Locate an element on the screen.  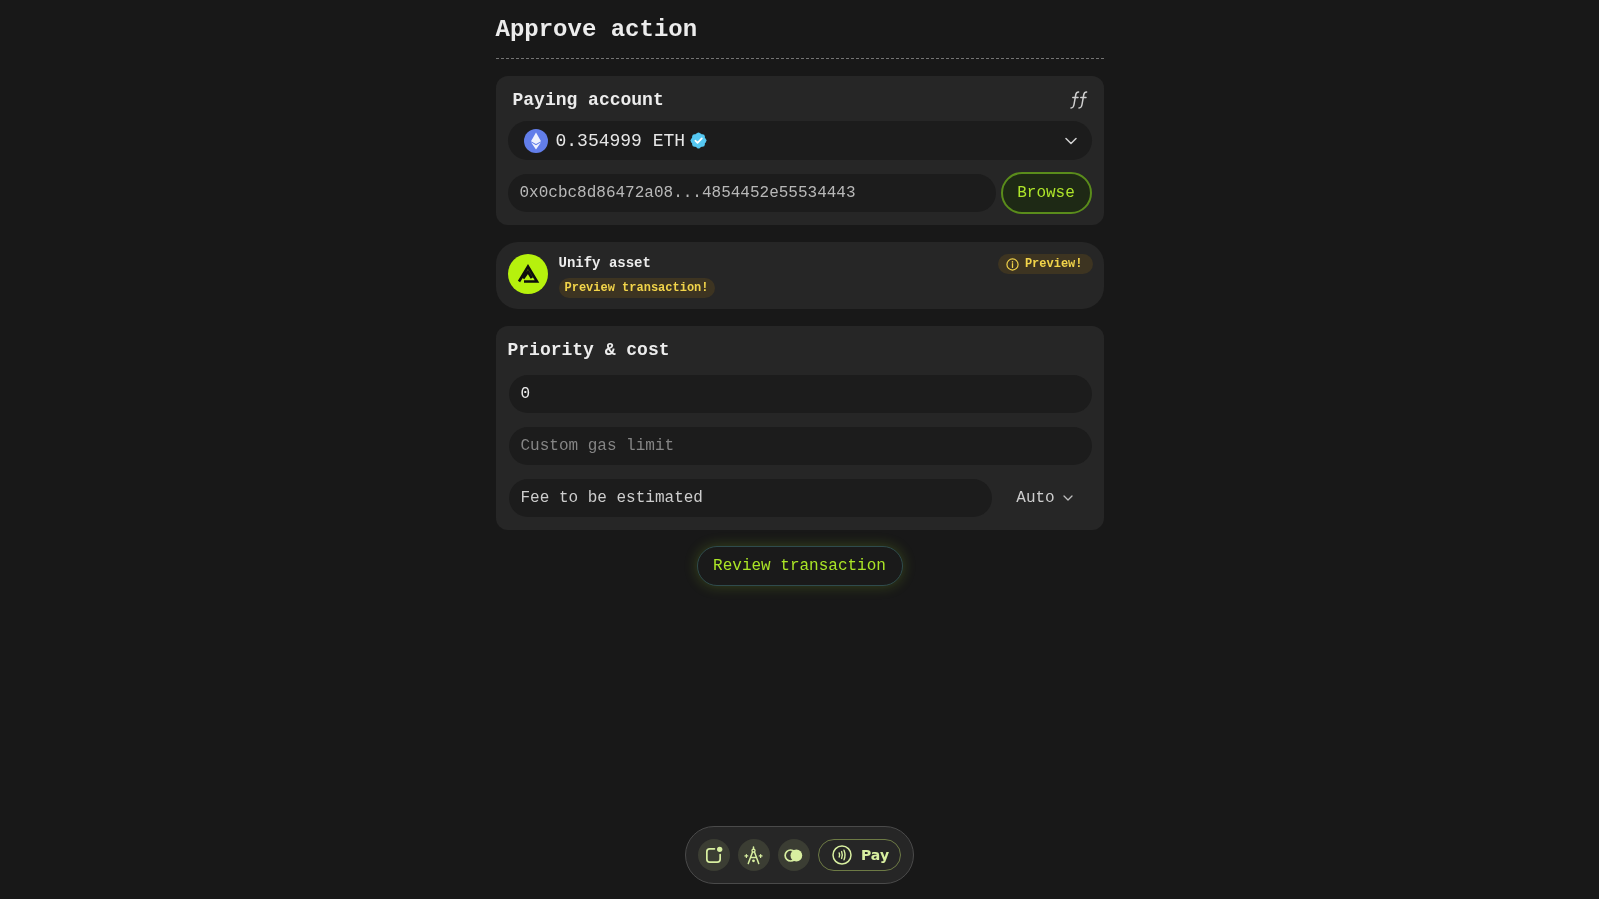
browse-button: Browse is located at coordinates (1046, 193).